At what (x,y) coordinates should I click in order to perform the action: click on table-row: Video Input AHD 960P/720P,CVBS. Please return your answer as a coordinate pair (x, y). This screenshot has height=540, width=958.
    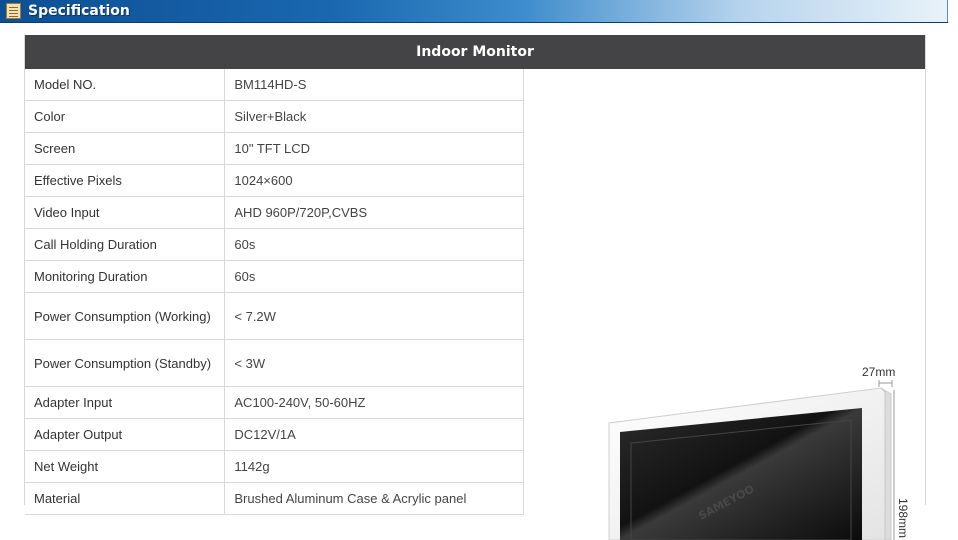
    Looking at the image, I should click on (274, 212).